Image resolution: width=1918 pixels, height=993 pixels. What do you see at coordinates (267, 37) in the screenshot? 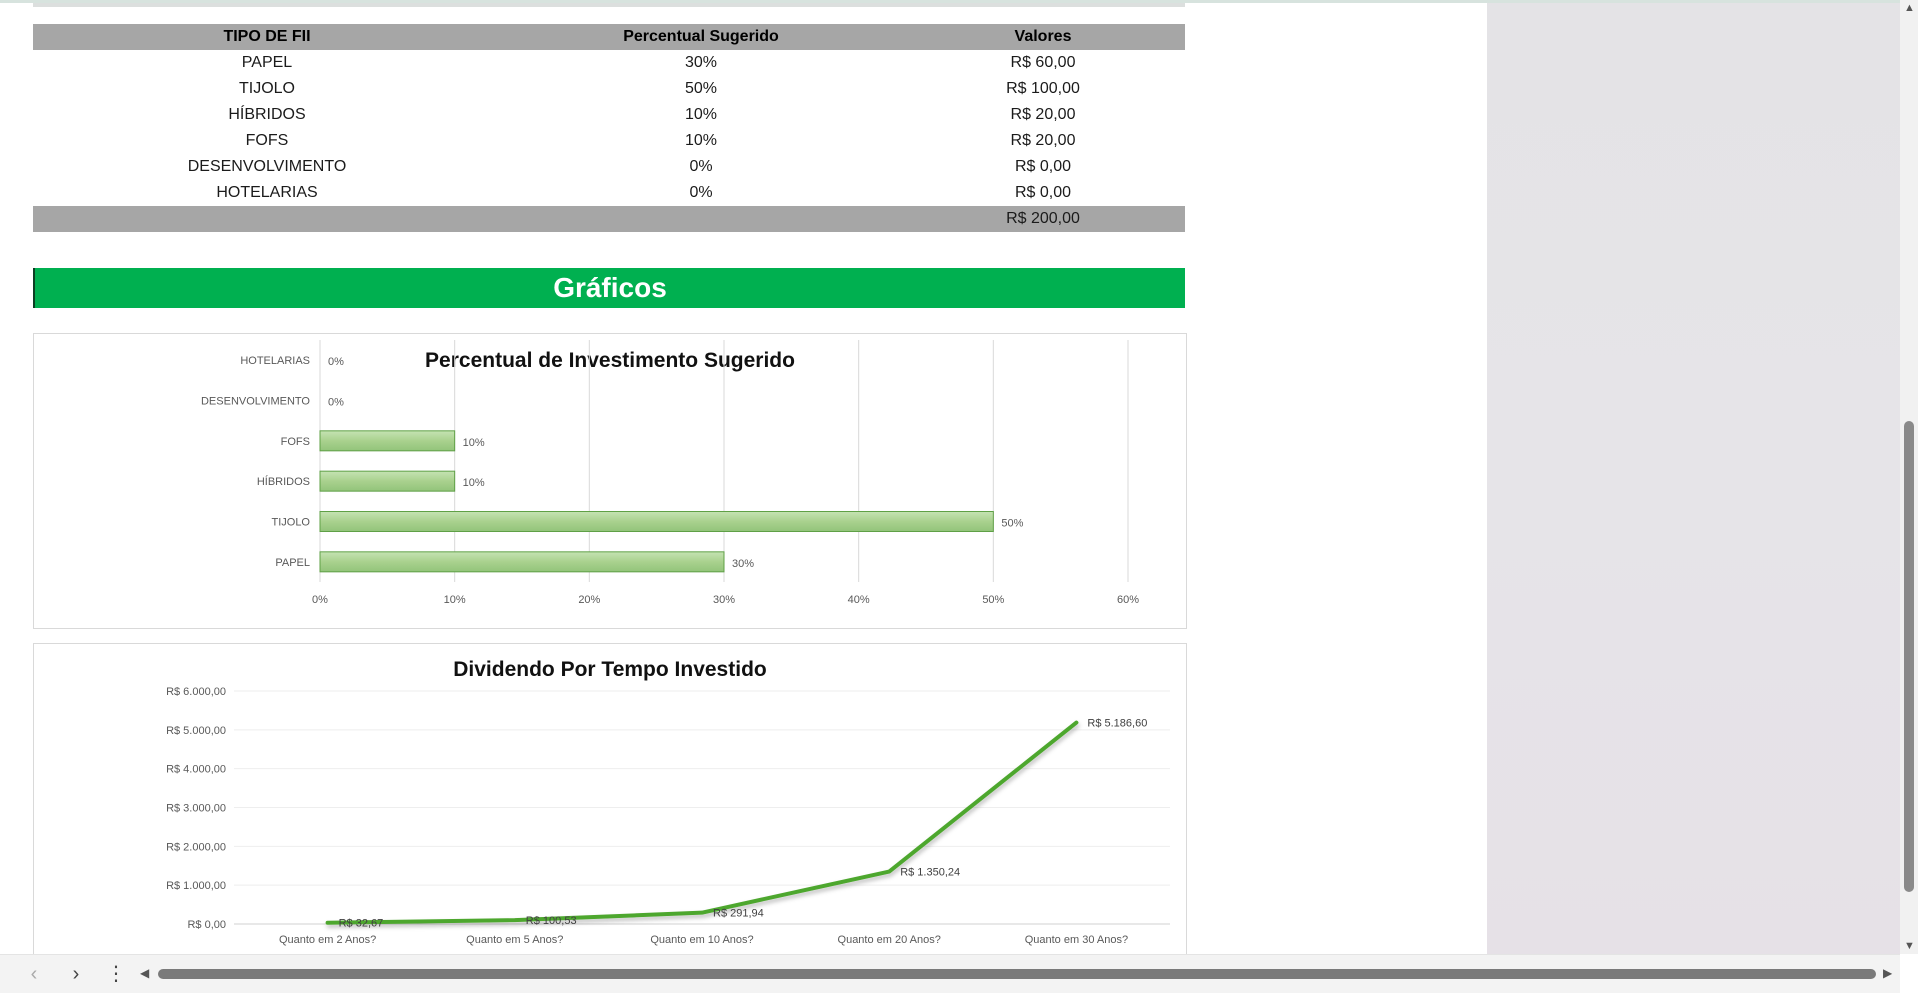
I see `header-tipo: TIPO DE FII` at bounding box center [267, 37].